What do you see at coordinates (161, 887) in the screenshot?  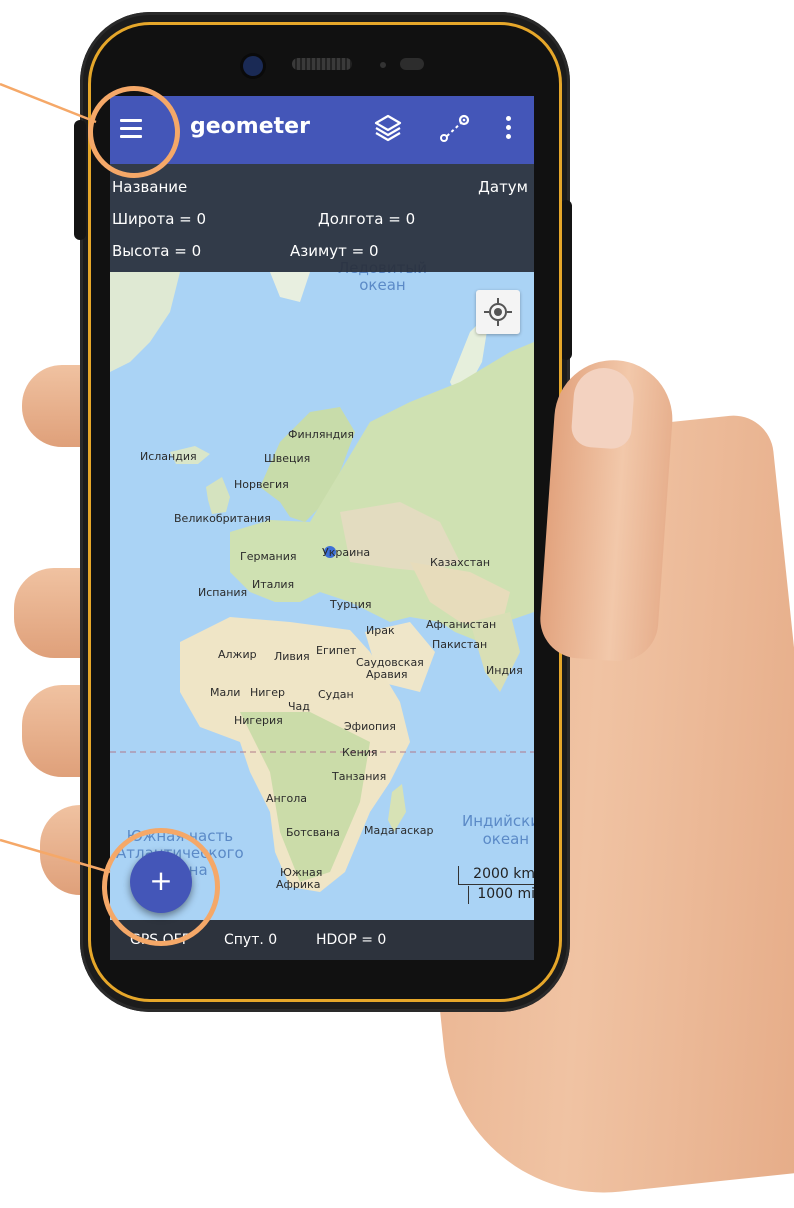 I see `callout-ring-fab` at bounding box center [161, 887].